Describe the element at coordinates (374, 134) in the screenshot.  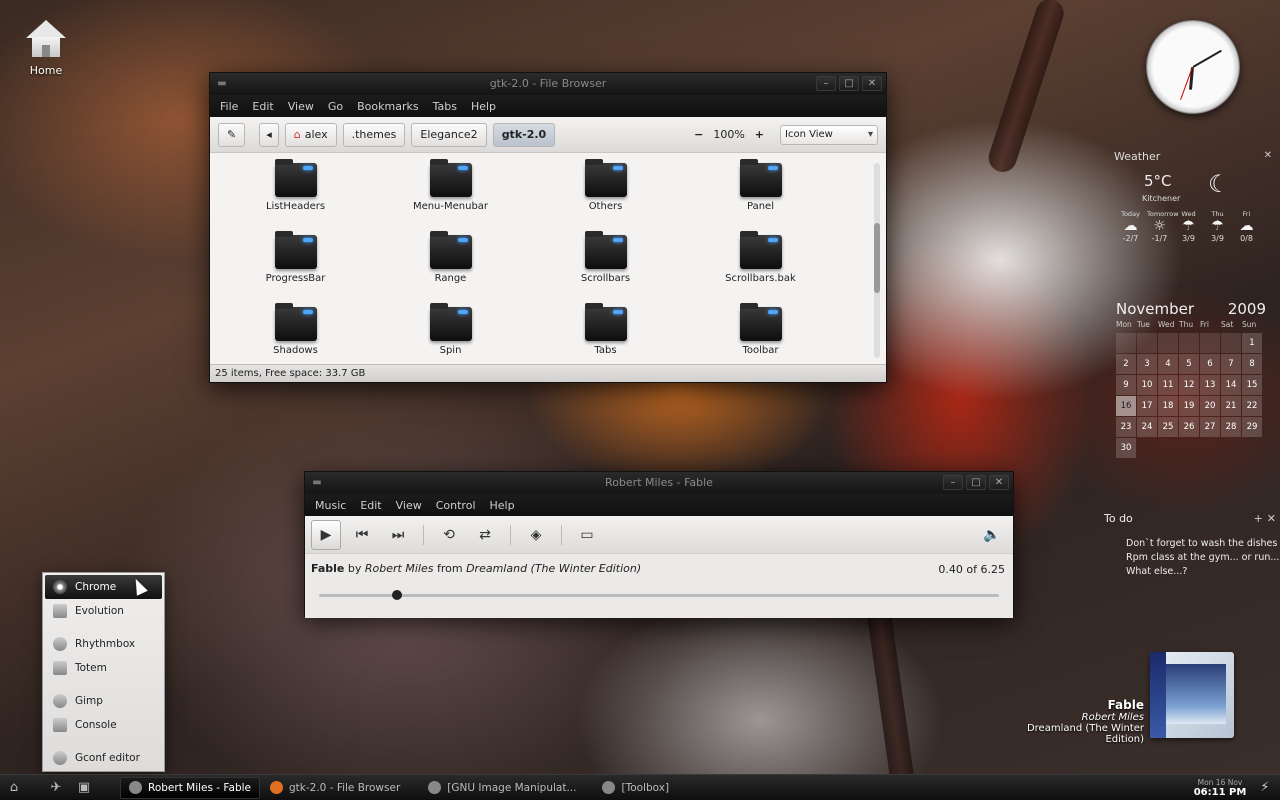
I see `breadcrumb-themes: .themes` at that location.